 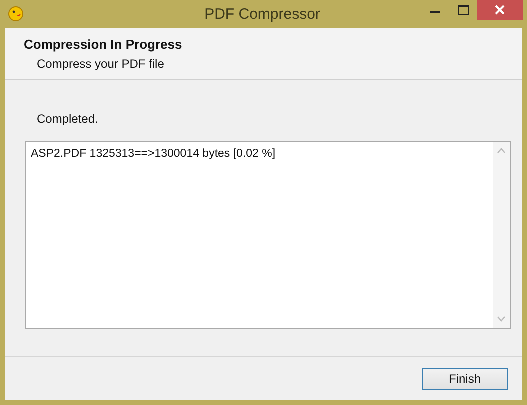 I want to click on page-subtitle: Compress your PDF file, so click(x=100, y=64).